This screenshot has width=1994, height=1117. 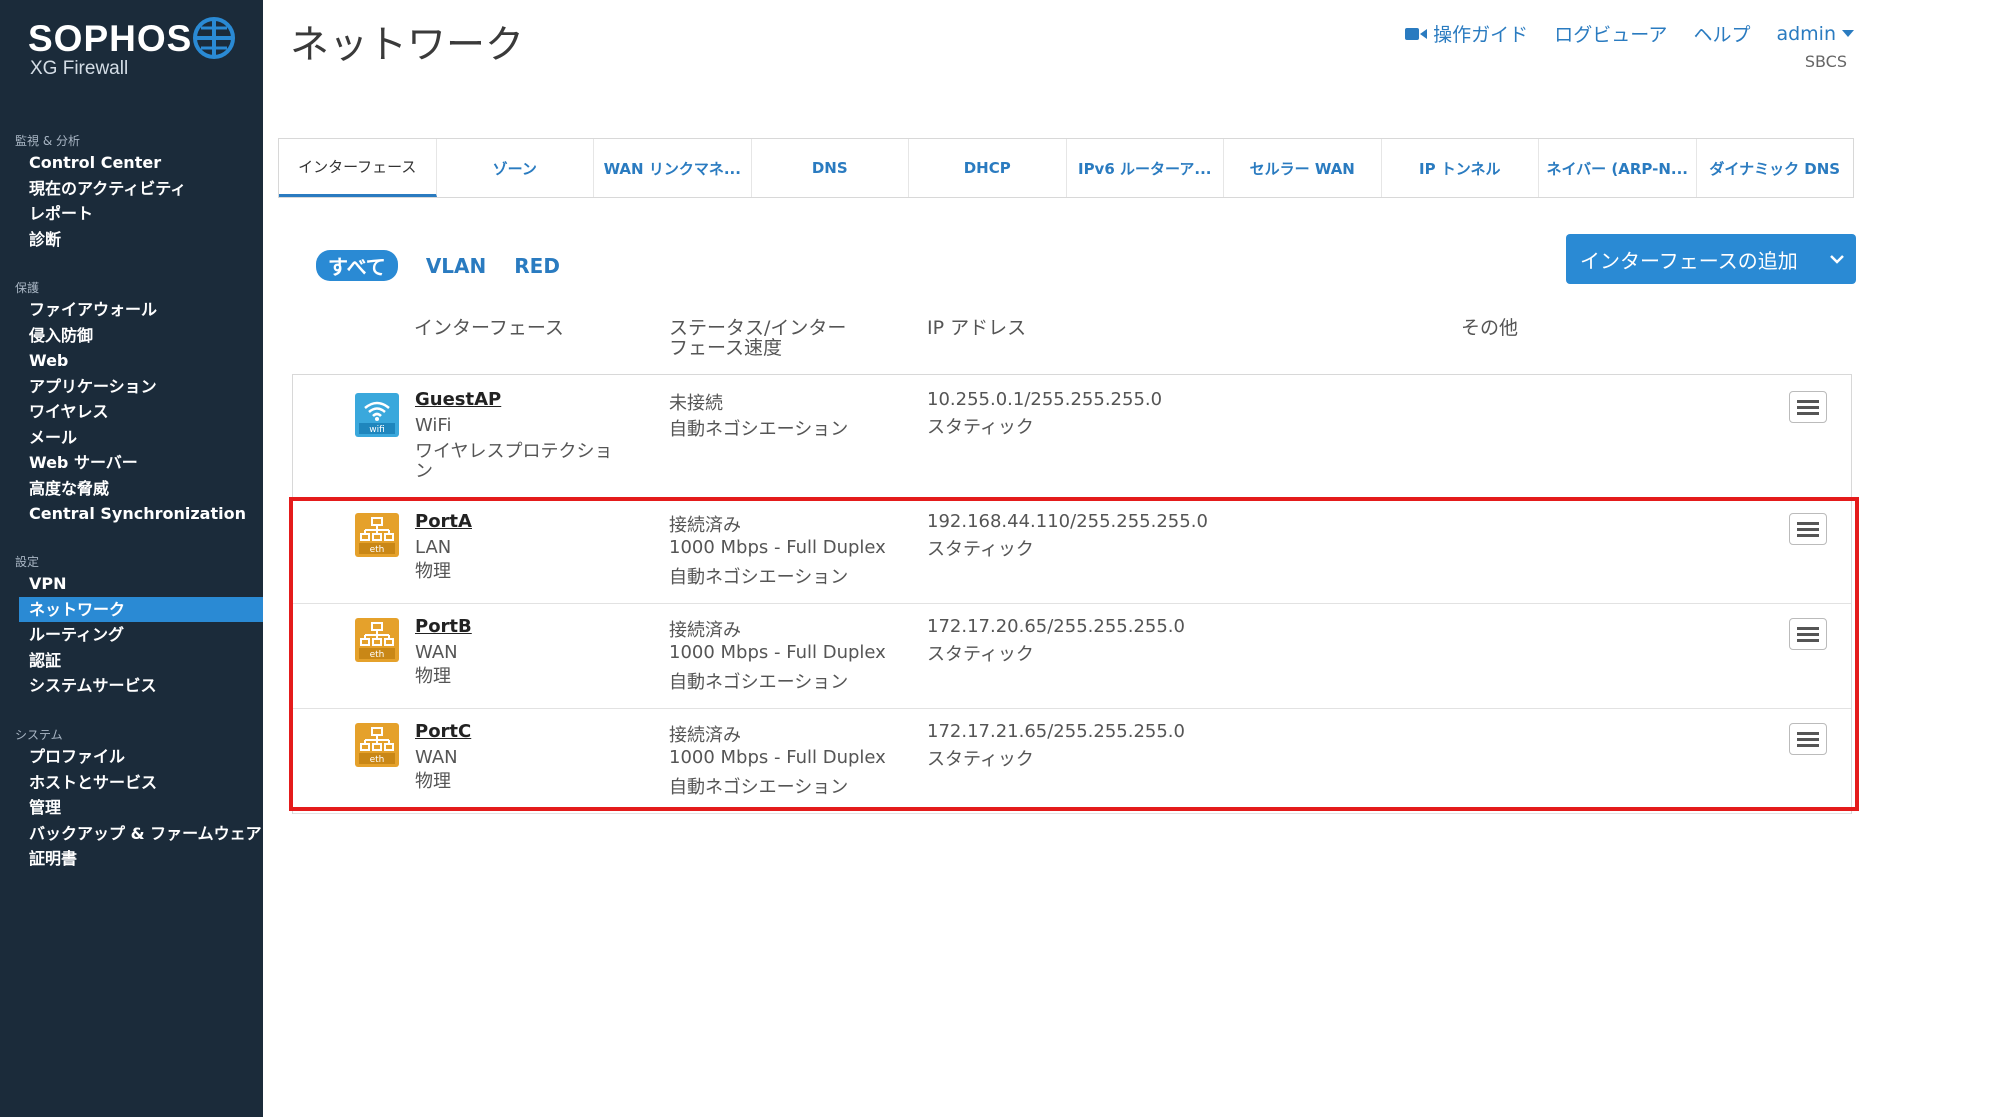 What do you see at coordinates (131, 310) in the screenshot?
I see `sidebar-item-firewall: ファイアウォール` at bounding box center [131, 310].